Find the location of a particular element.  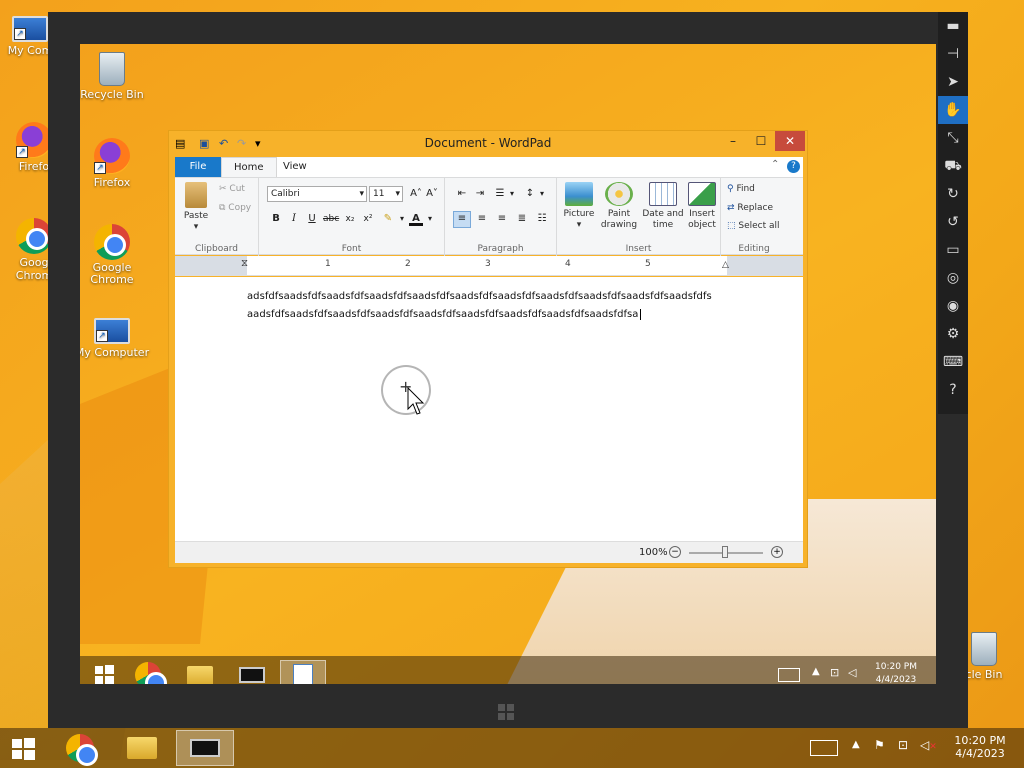

globe-icon: ◎ is located at coordinates (953, 278).